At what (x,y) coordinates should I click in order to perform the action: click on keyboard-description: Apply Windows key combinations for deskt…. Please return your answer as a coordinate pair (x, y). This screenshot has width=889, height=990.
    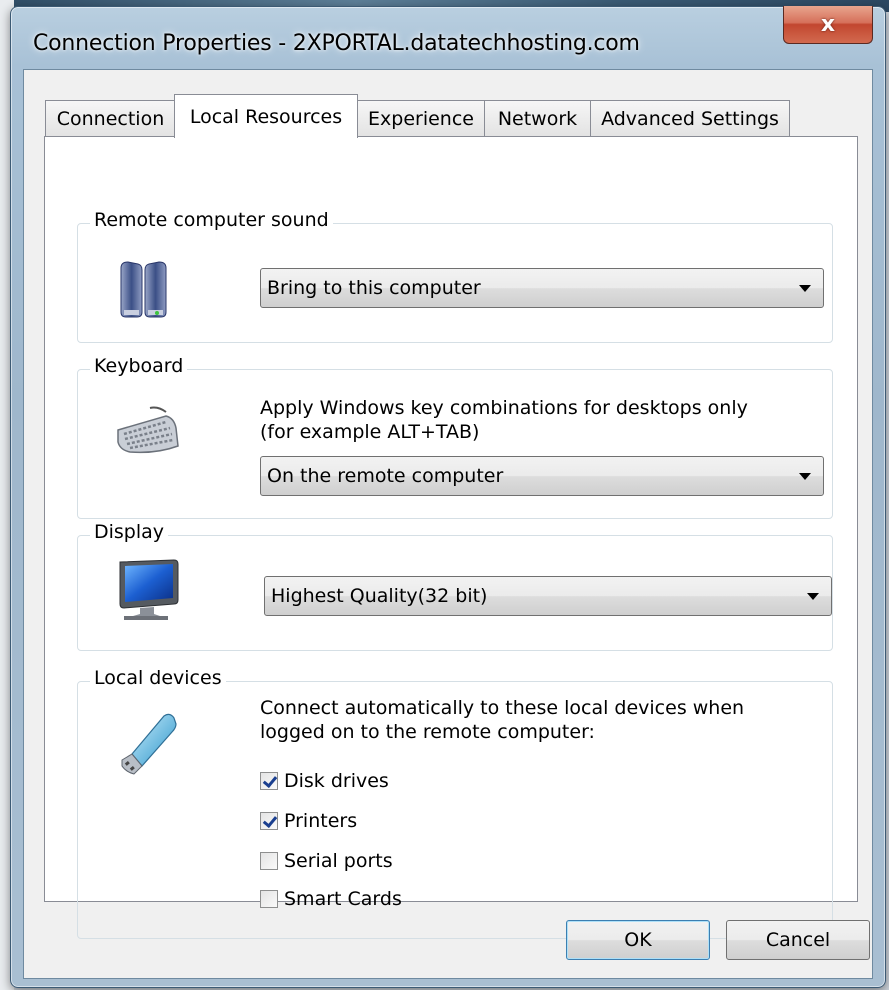
    Looking at the image, I should click on (504, 420).